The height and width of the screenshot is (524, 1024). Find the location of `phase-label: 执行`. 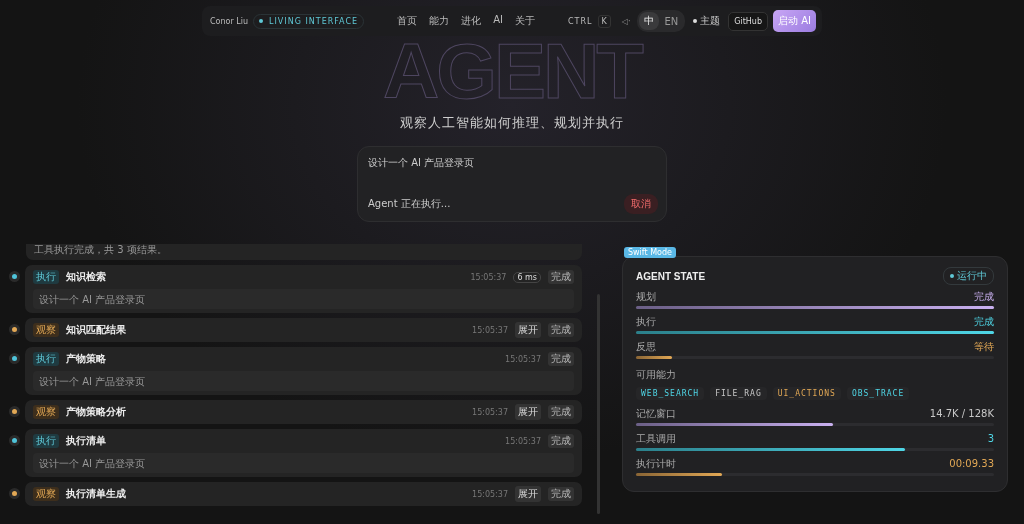

phase-label: 执行 is located at coordinates (646, 322).